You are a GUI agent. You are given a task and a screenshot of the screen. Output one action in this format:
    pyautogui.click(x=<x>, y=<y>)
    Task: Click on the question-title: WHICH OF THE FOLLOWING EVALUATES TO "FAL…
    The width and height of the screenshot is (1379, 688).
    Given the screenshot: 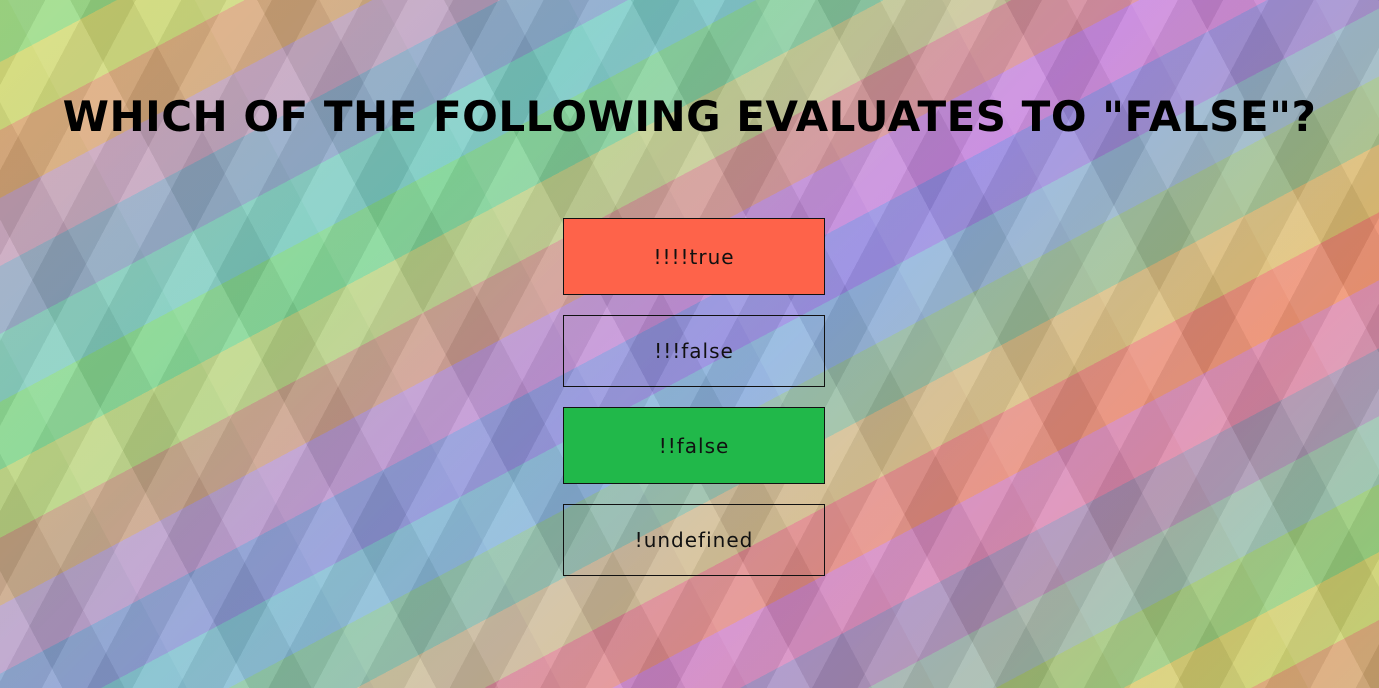 What is the action you would take?
    pyautogui.click(x=689, y=116)
    